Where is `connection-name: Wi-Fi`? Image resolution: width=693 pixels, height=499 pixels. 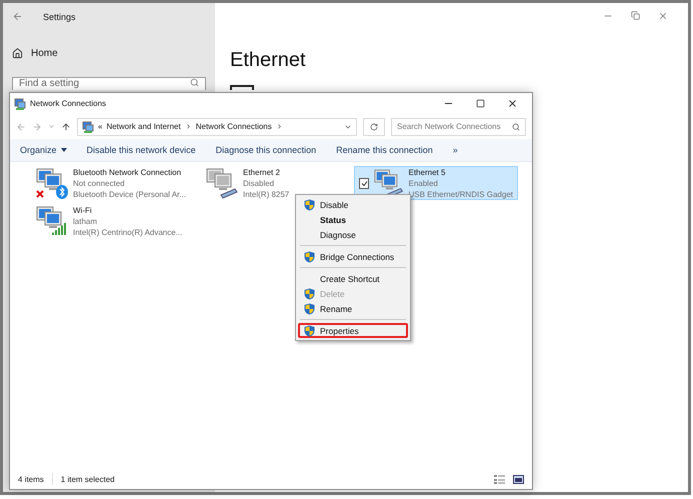 connection-name: Wi-Fi is located at coordinates (83, 210).